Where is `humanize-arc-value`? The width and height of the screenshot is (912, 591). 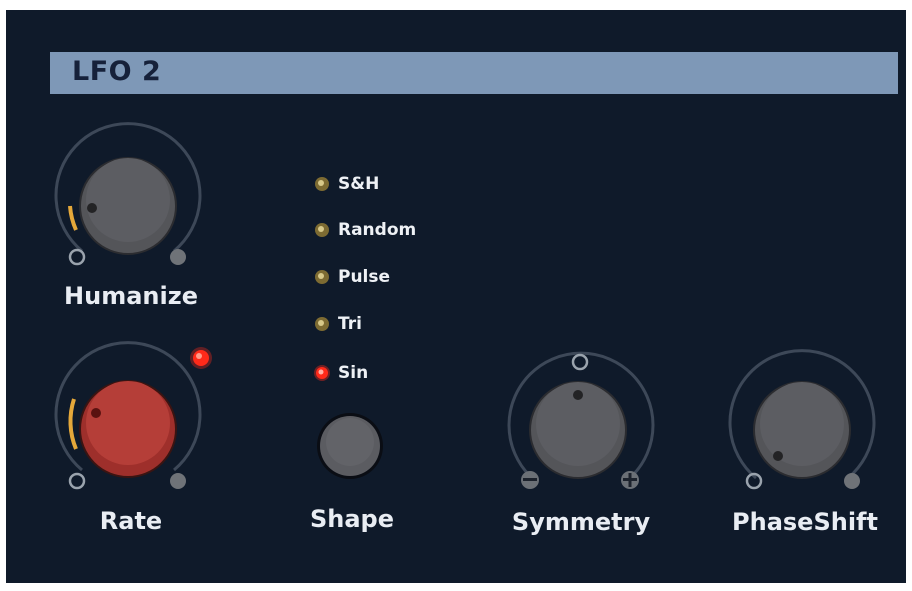 humanize-arc-value is located at coordinates (73, 218).